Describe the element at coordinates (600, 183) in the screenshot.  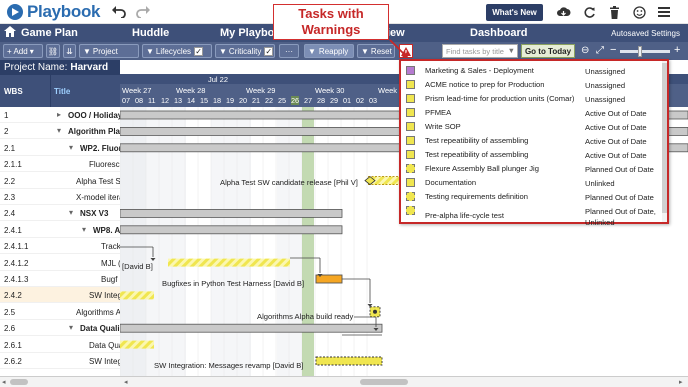
I see `warning-status-line: Unlinked` at that location.